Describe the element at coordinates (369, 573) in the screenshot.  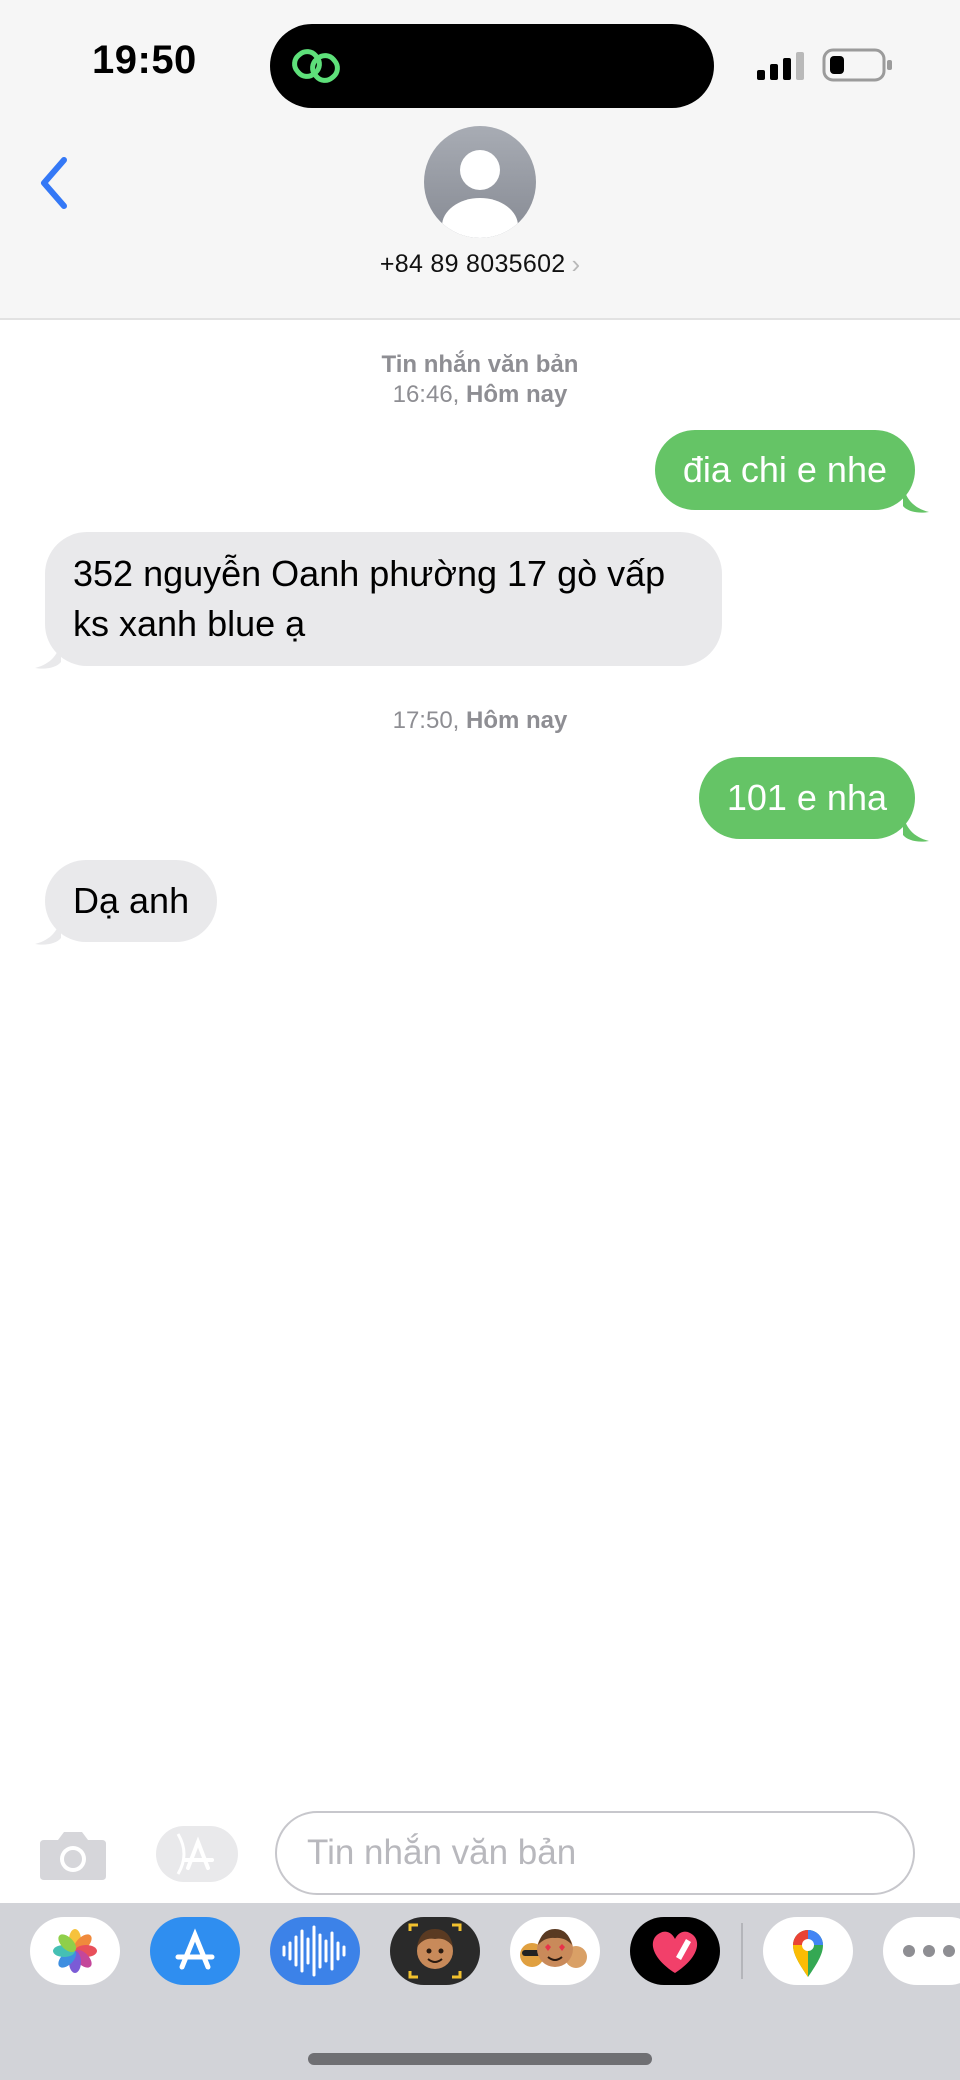
I see `message-text-line: 352 nguyễn Oanh phường 17 gò vấp` at that location.